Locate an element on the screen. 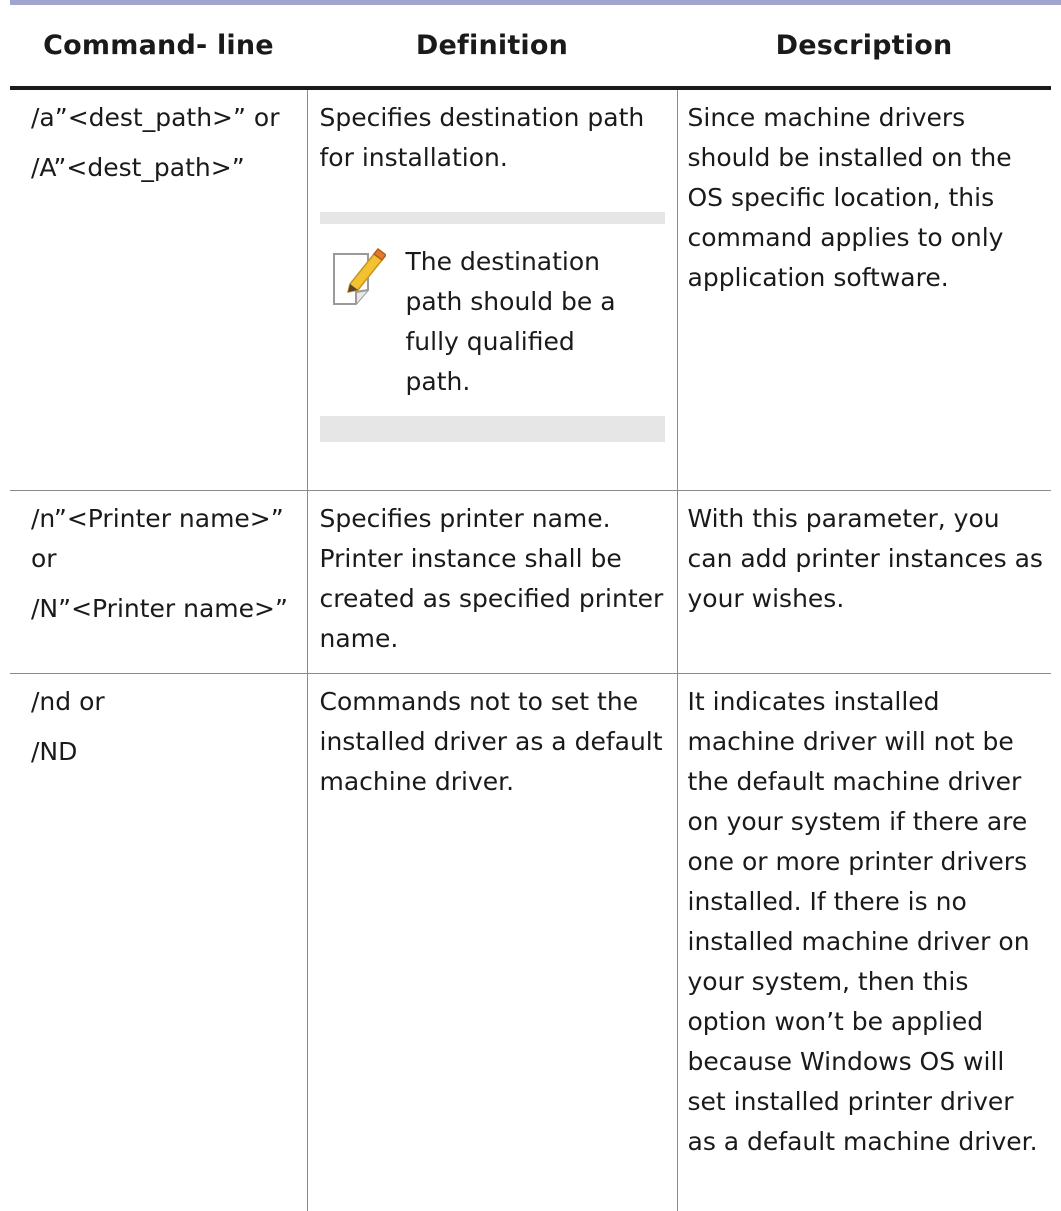  header-description: Description is located at coordinates (864, 46).